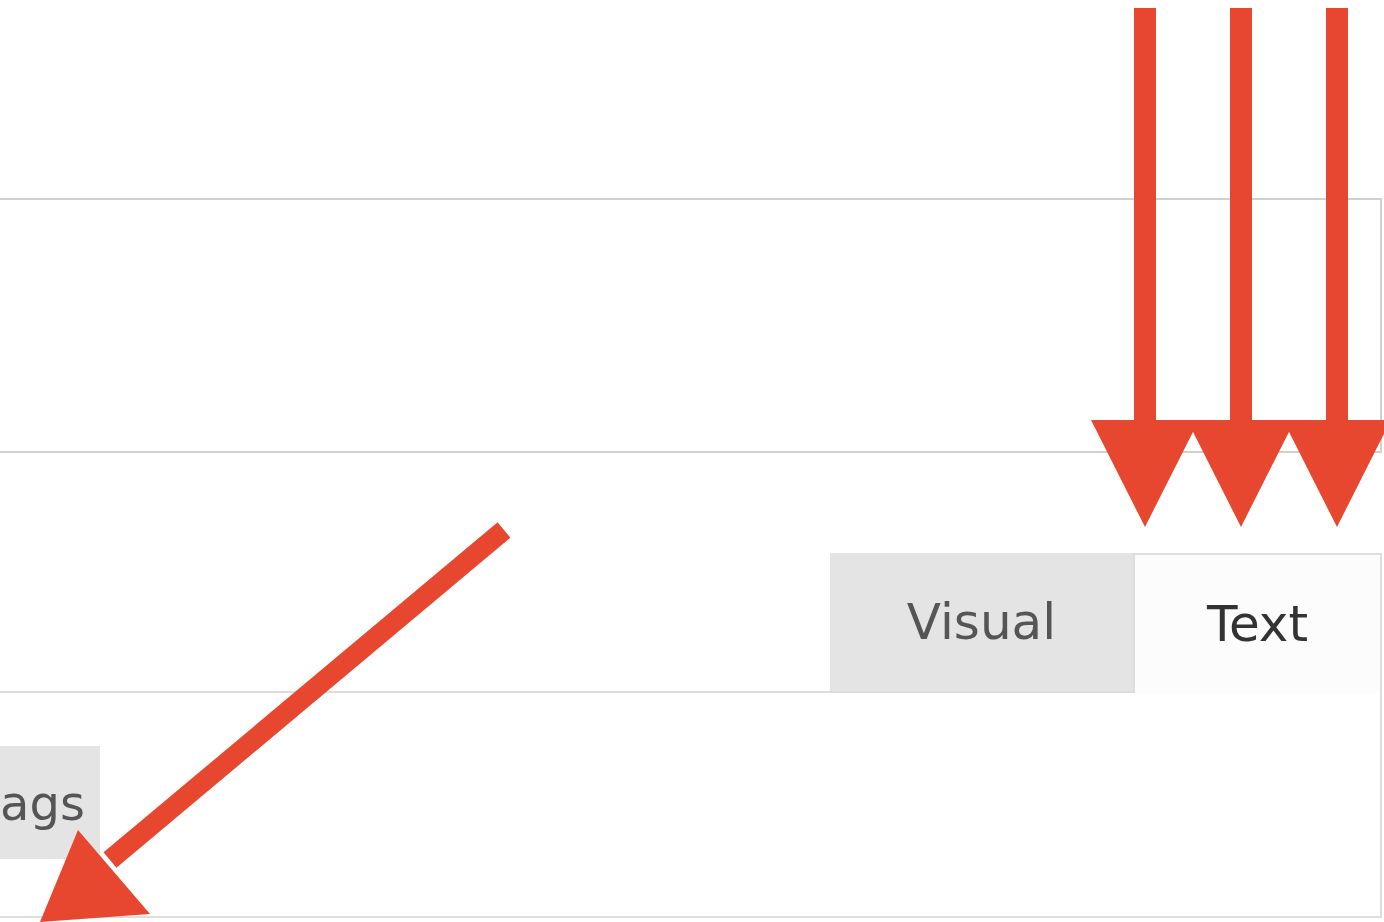 This screenshot has height=922, width=1384. I want to click on editor-tab: Text, so click(1257, 623).